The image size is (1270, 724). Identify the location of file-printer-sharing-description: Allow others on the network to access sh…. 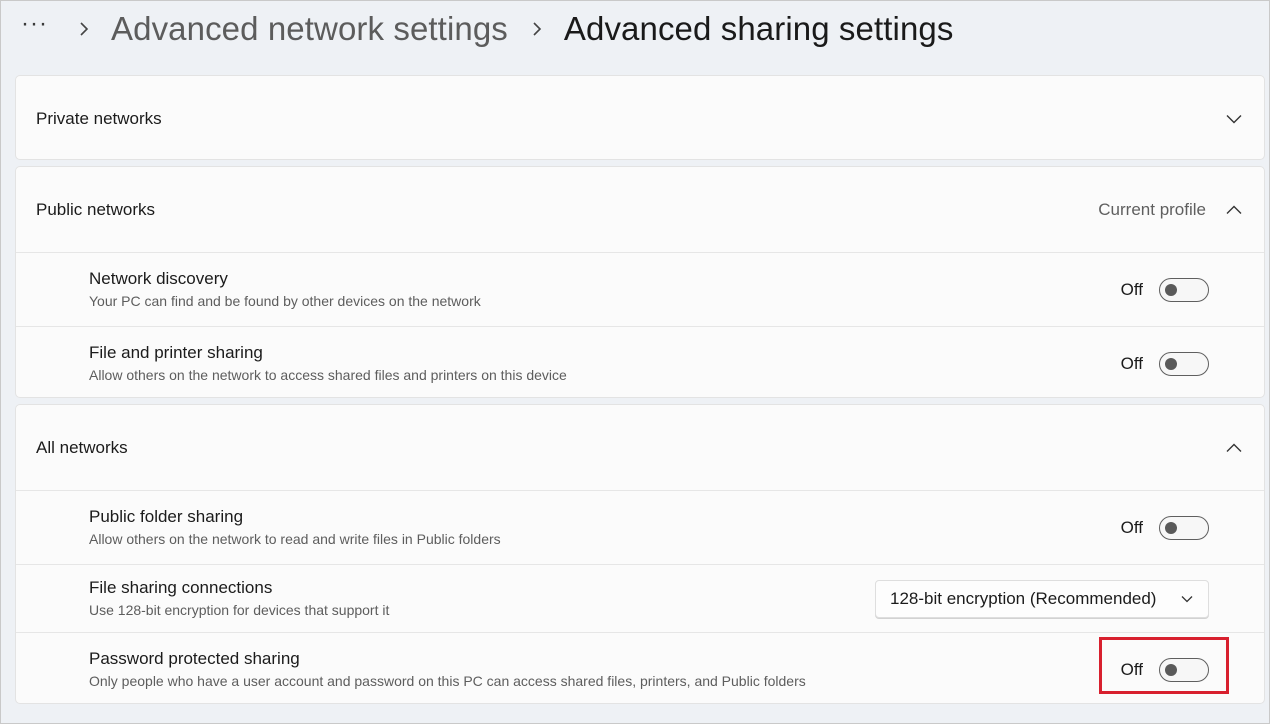
(328, 374).